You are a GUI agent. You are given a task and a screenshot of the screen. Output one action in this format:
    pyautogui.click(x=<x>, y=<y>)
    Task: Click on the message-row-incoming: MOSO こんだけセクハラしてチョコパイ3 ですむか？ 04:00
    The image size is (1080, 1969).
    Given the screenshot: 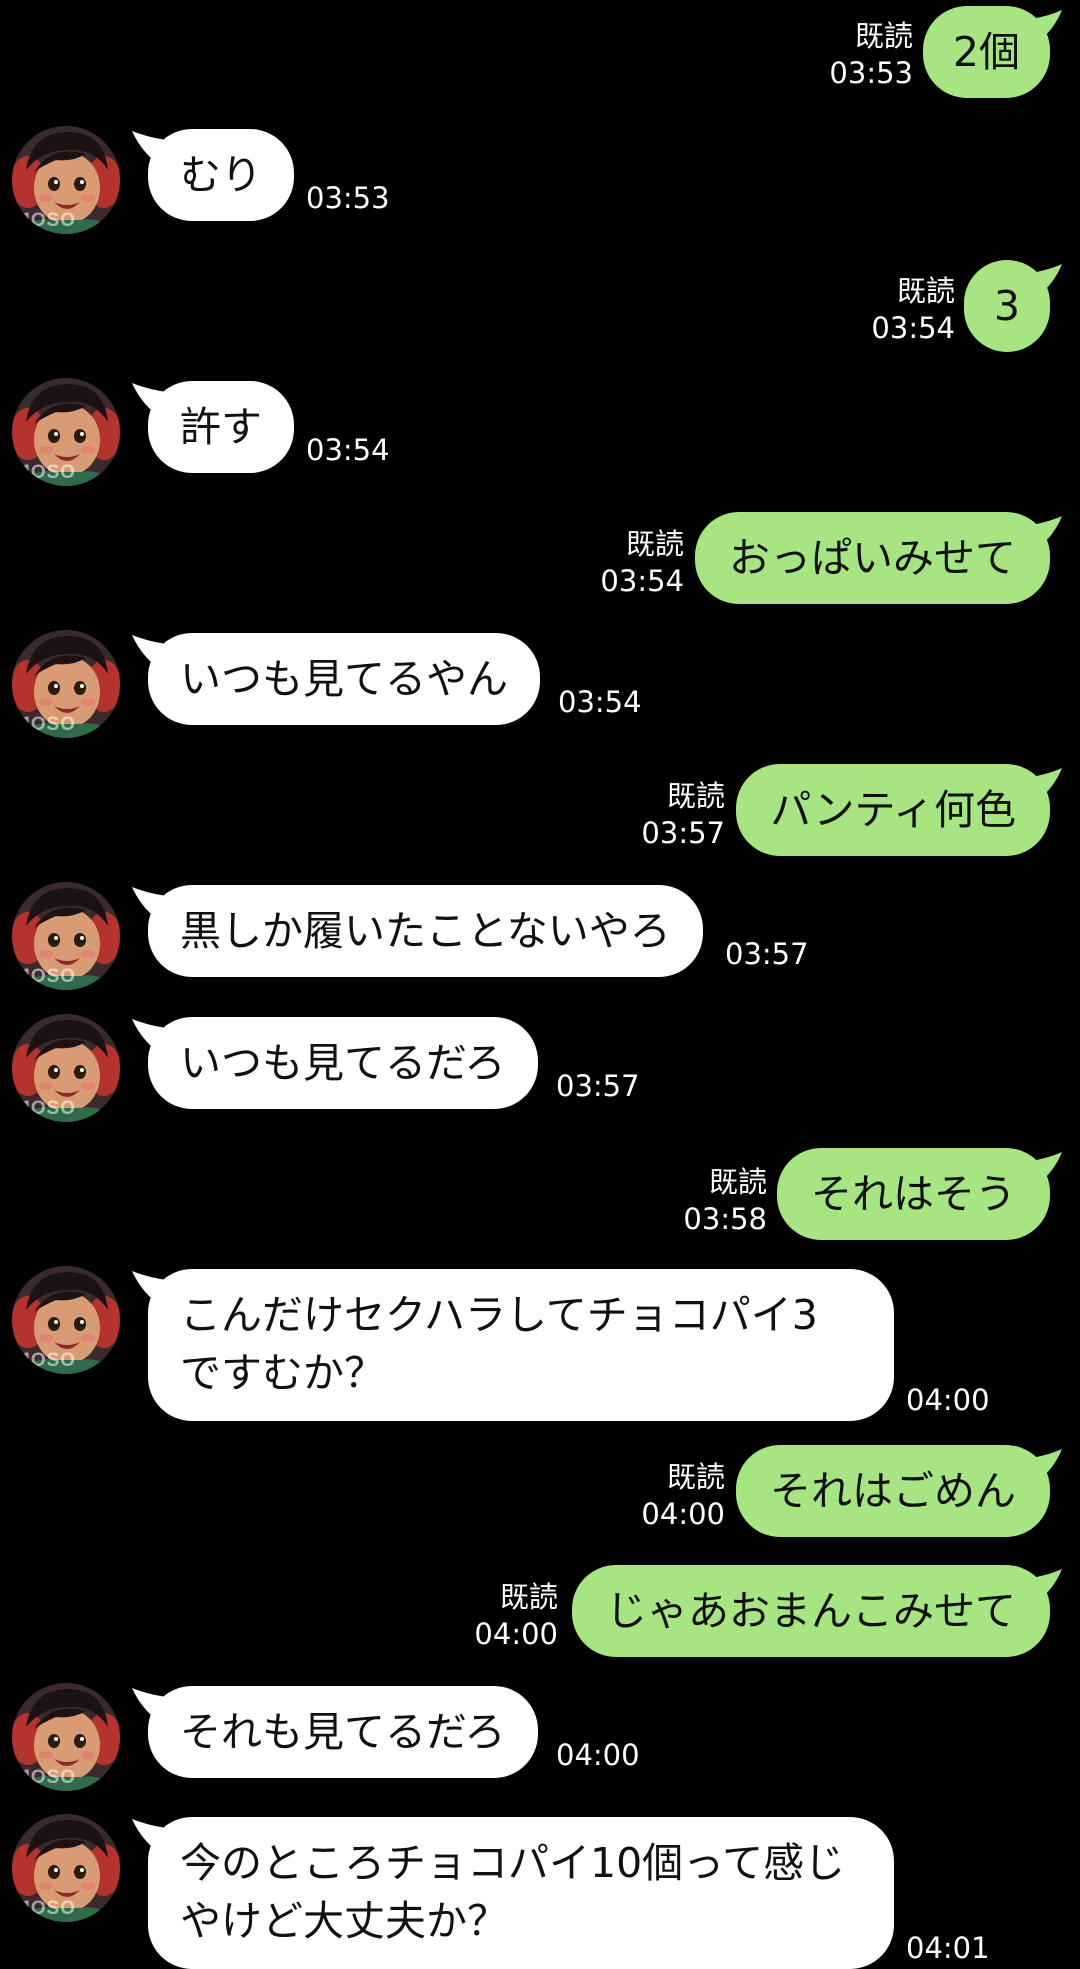 What is the action you would take?
    pyautogui.click(x=540, y=1349)
    